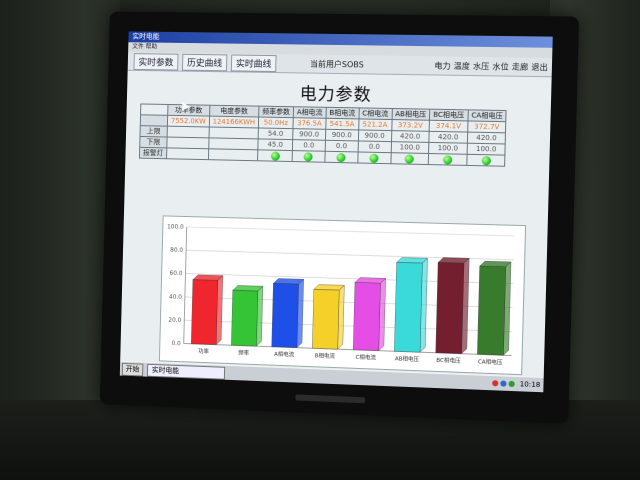 The height and width of the screenshot is (480, 640). Describe the element at coordinates (442, 65) in the screenshot. I see `menu-power: 电力` at that location.